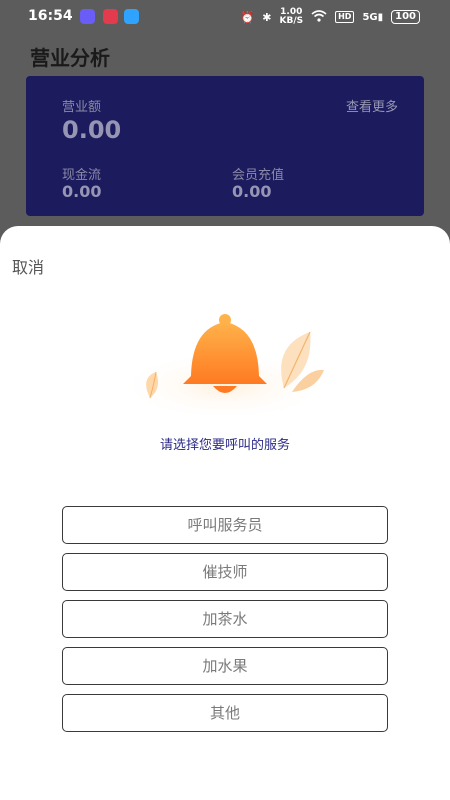 This screenshot has height=800, width=450. What do you see at coordinates (70, 58) in the screenshot?
I see `page-title: 营业分析` at bounding box center [70, 58].